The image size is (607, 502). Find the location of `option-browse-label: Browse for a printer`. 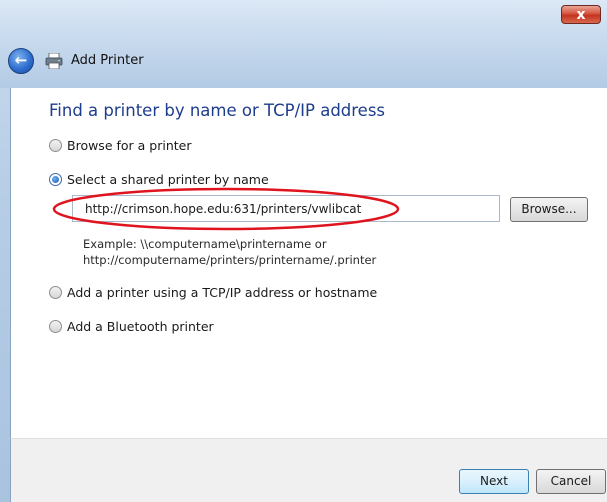

option-browse-label: Browse for a printer is located at coordinates (129, 145).